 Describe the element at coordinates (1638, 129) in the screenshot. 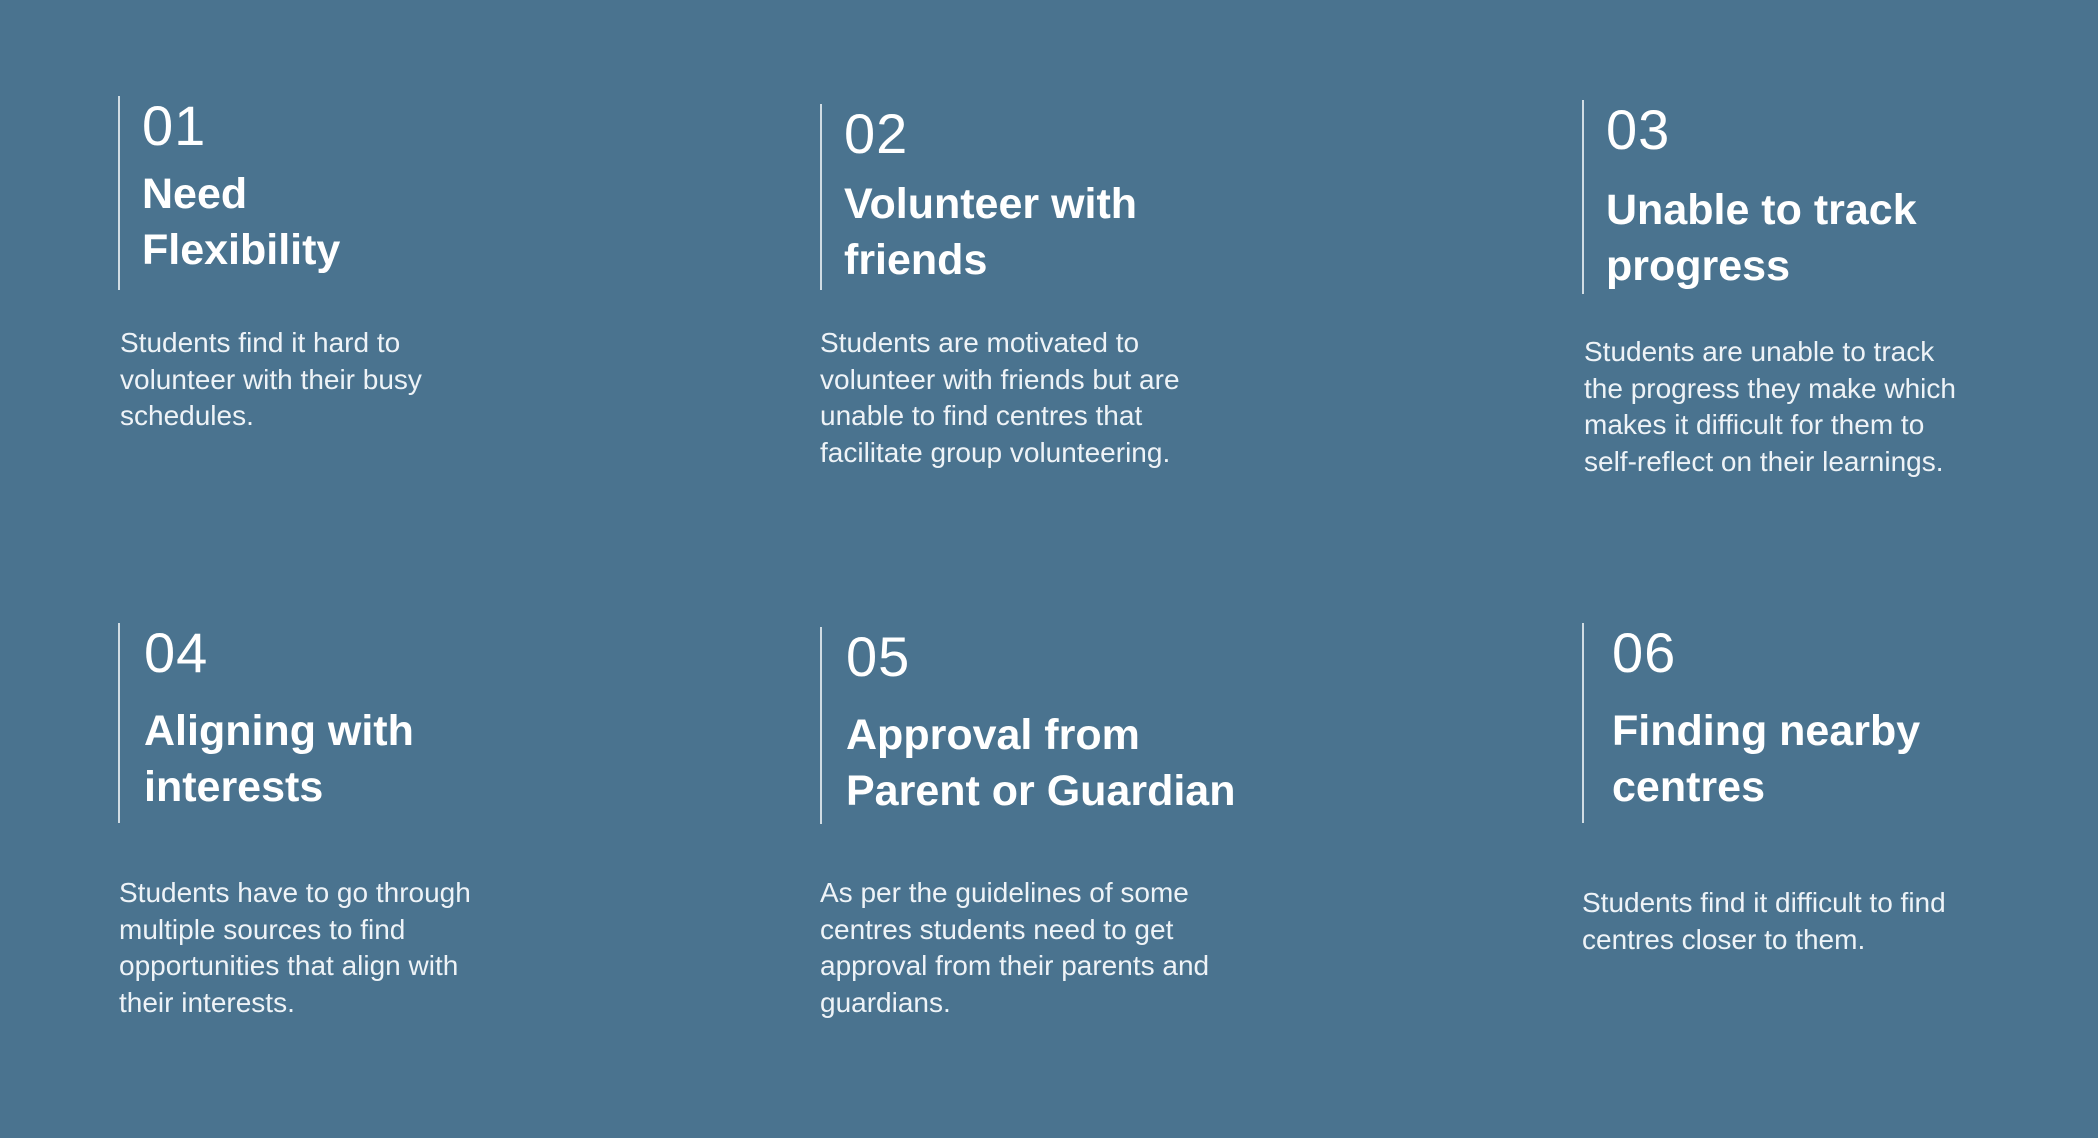

I see `card-number: 03` at that location.